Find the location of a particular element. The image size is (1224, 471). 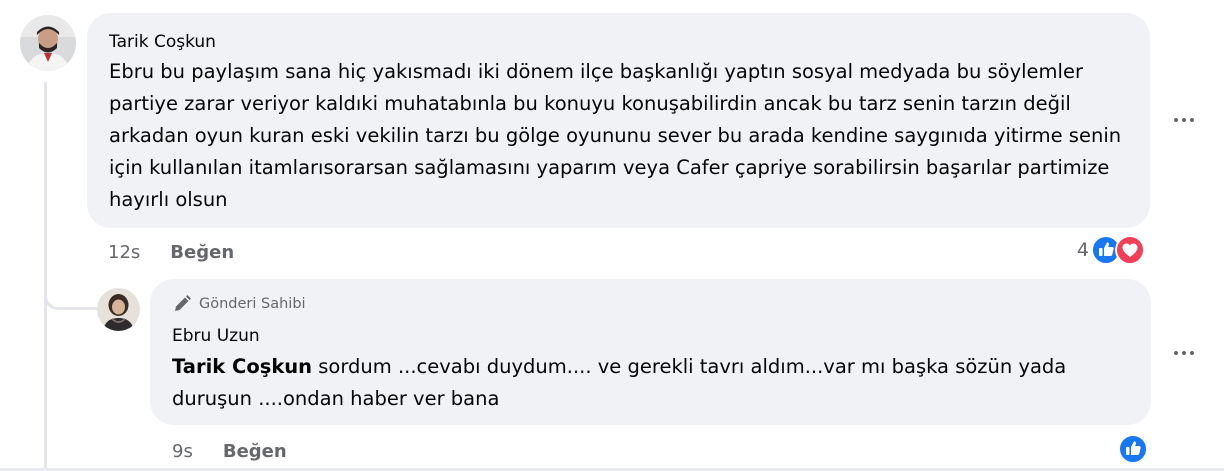

comment-actions: 12s Beğen is located at coordinates (171, 252).